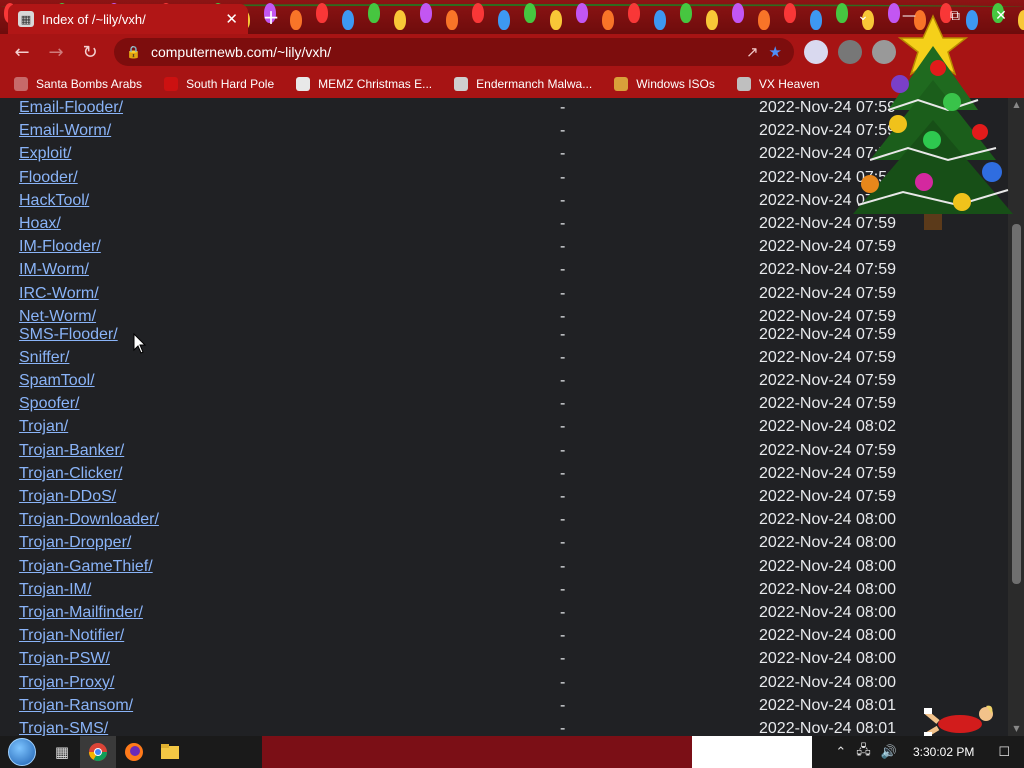 Image resolution: width=1024 pixels, height=768 pixels. Describe the element at coordinates (840, 752) in the screenshot. I see `chevron-up-icon: ⌃` at that location.